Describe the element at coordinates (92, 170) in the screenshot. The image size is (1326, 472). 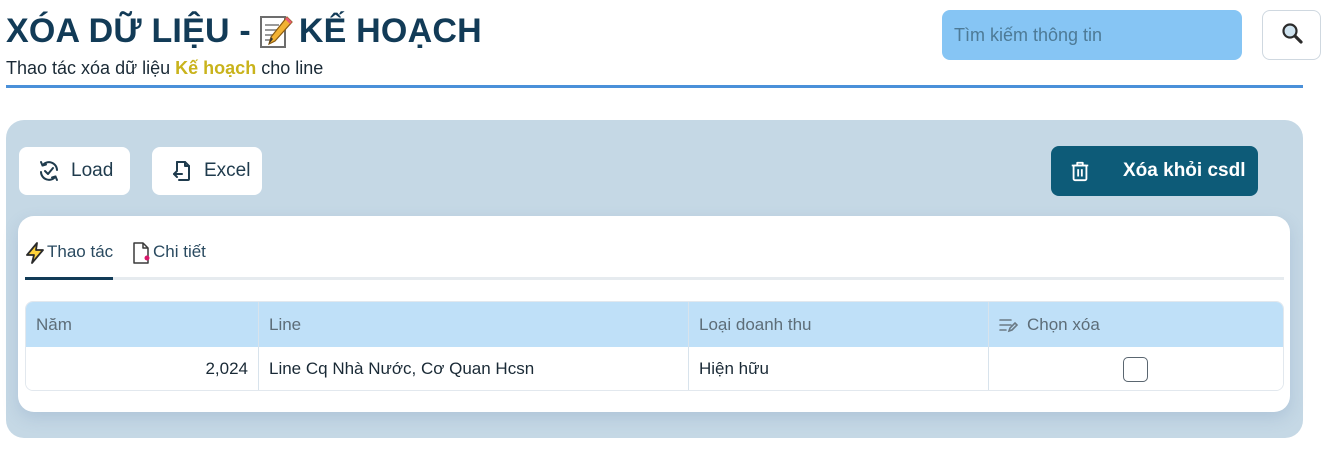
I see `load-label: Load` at that location.